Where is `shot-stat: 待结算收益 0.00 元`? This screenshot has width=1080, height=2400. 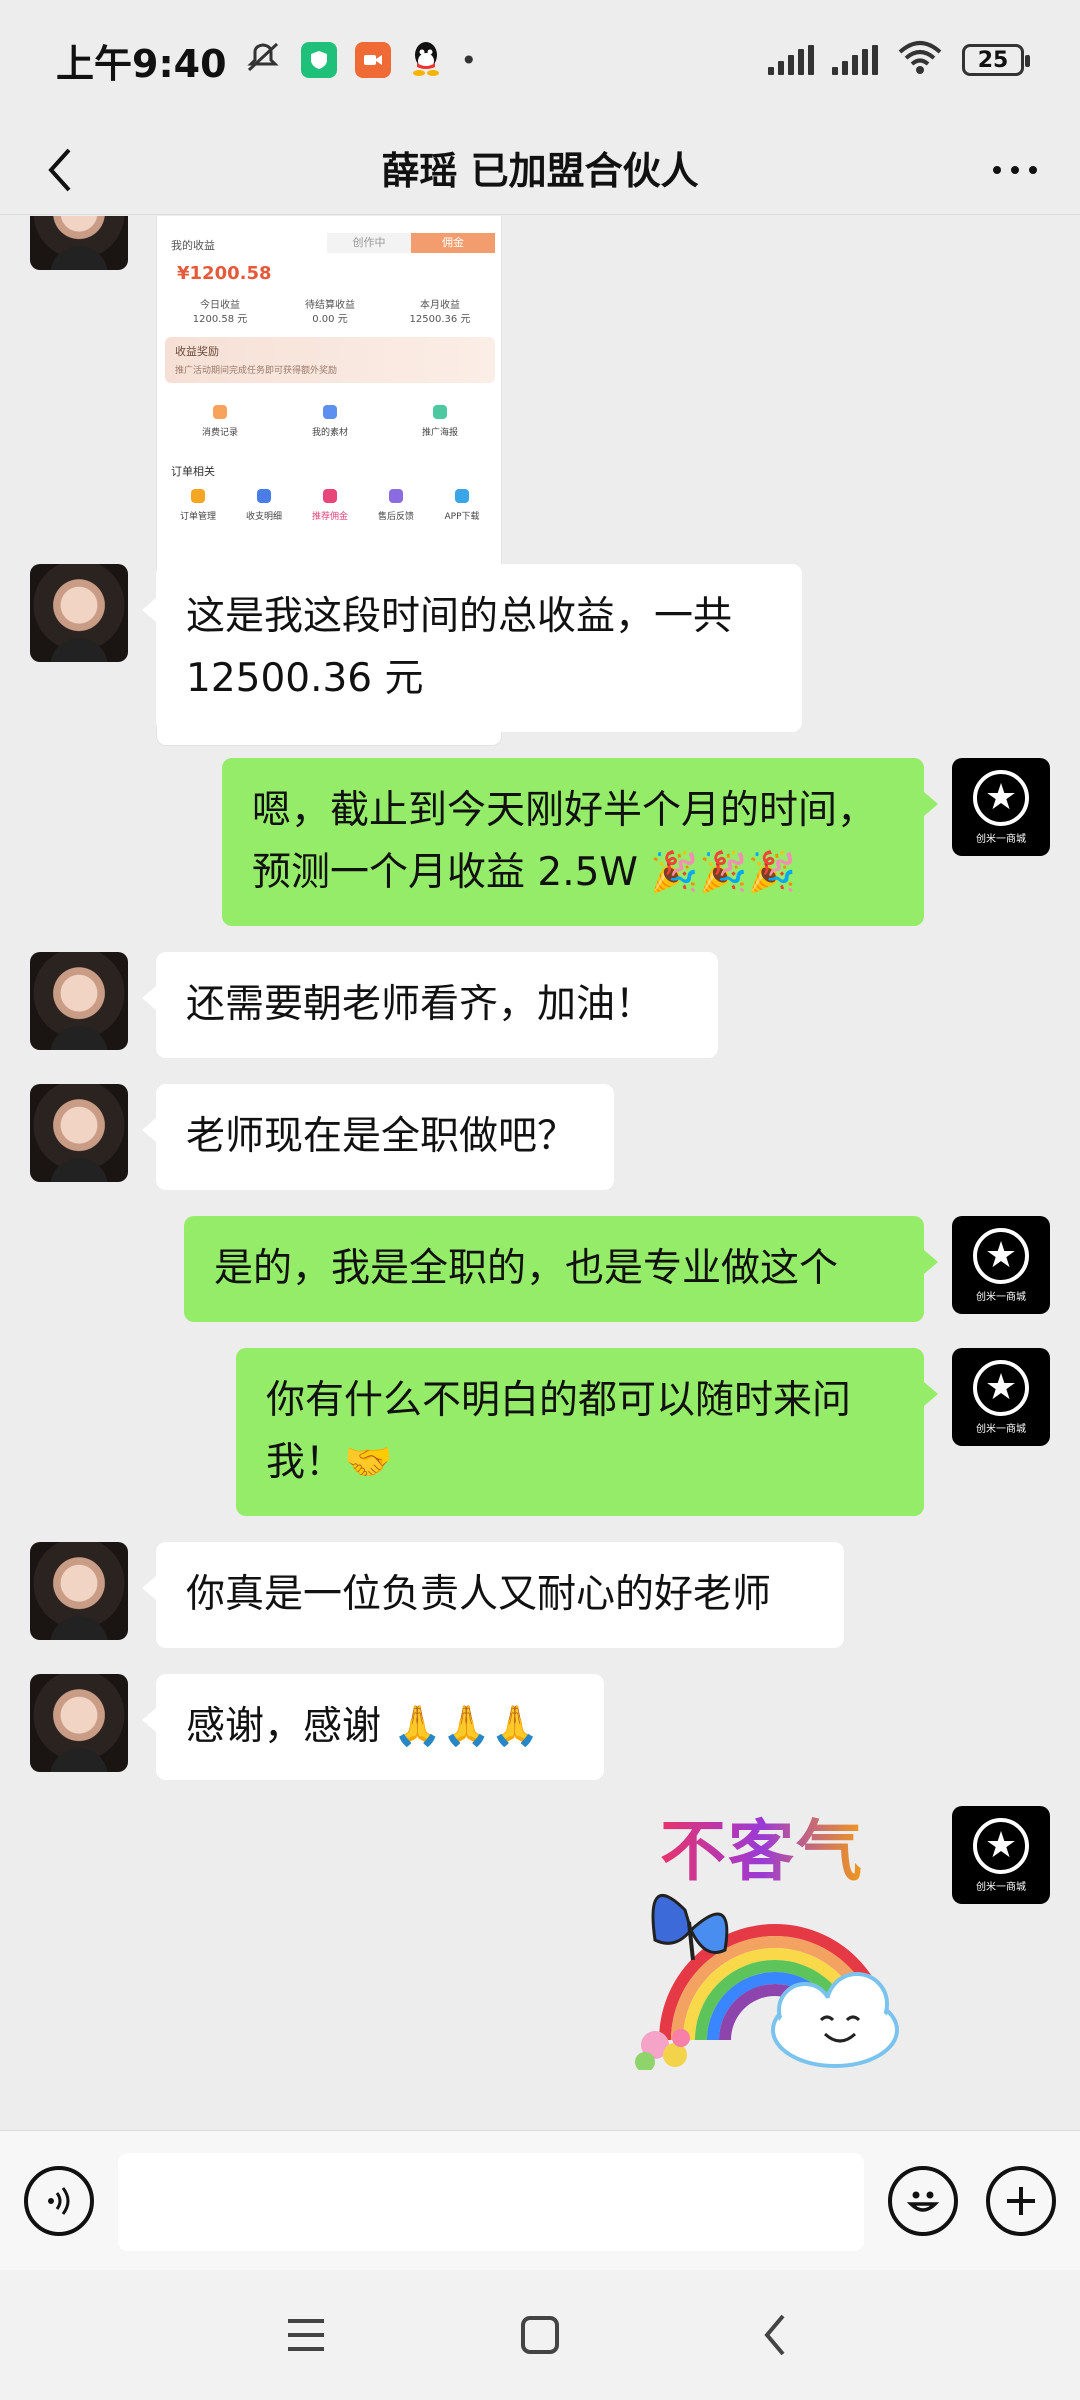
shot-stat: 待结算收益 0.00 元 is located at coordinates (330, 313).